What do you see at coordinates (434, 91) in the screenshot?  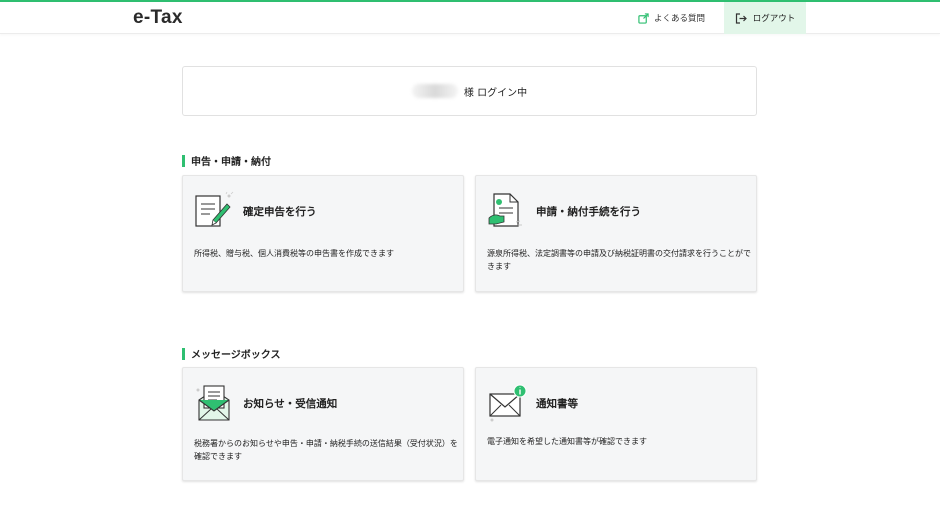 I see `redacted-user-name` at bounding box center [434, 91].